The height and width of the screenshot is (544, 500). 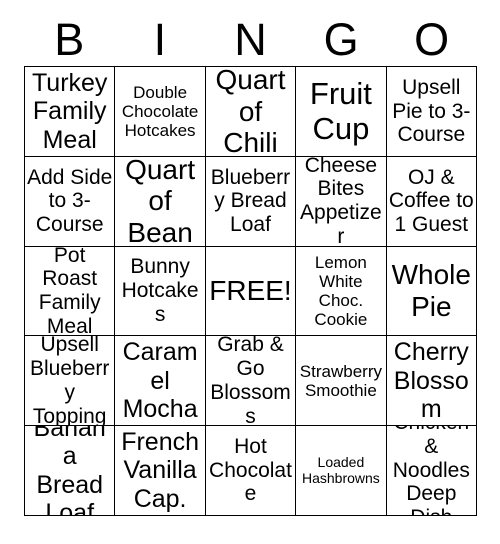 What do you see at coordinates (432, 39) in the screenshot?
I see `bingo-header-letter-o: O` at bounding box center [432, 39].